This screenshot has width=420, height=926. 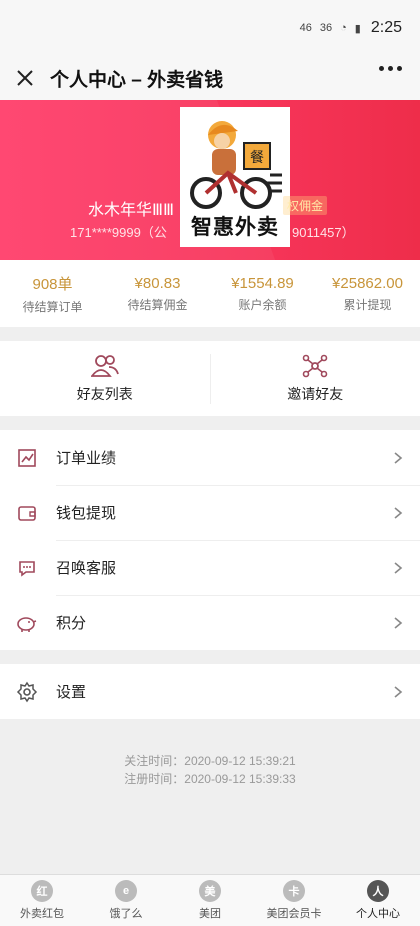 What do you see at coordinates (126, 914) in the screenshot?
I see `tab-label: 饿了么` at bounding box center [126, 914].